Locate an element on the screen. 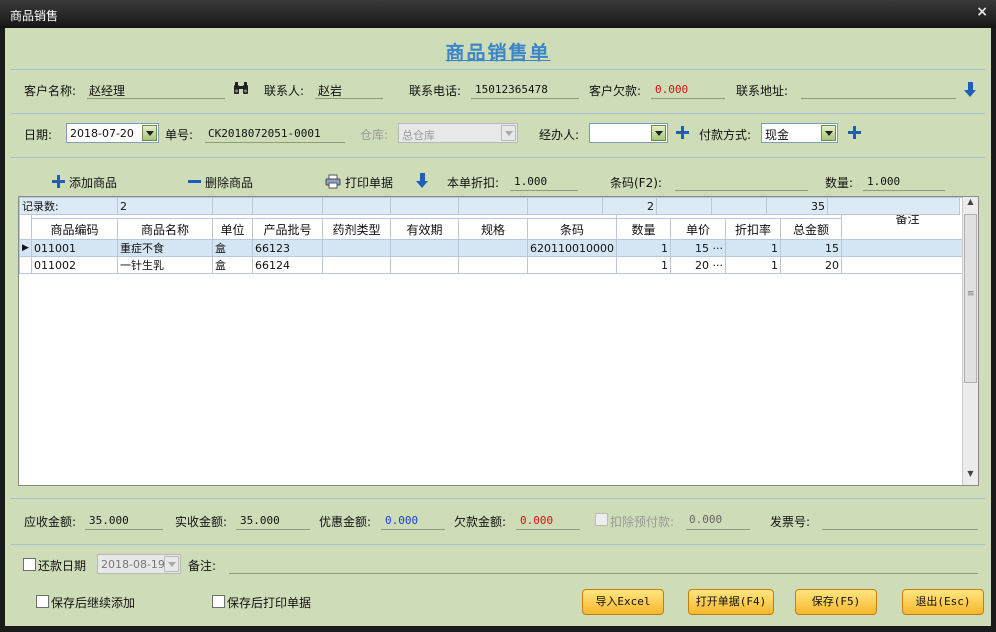 The width and height of the screenshot is (996, 632). scroll-up-icon: ▲ is located at coordinates (970, 205).